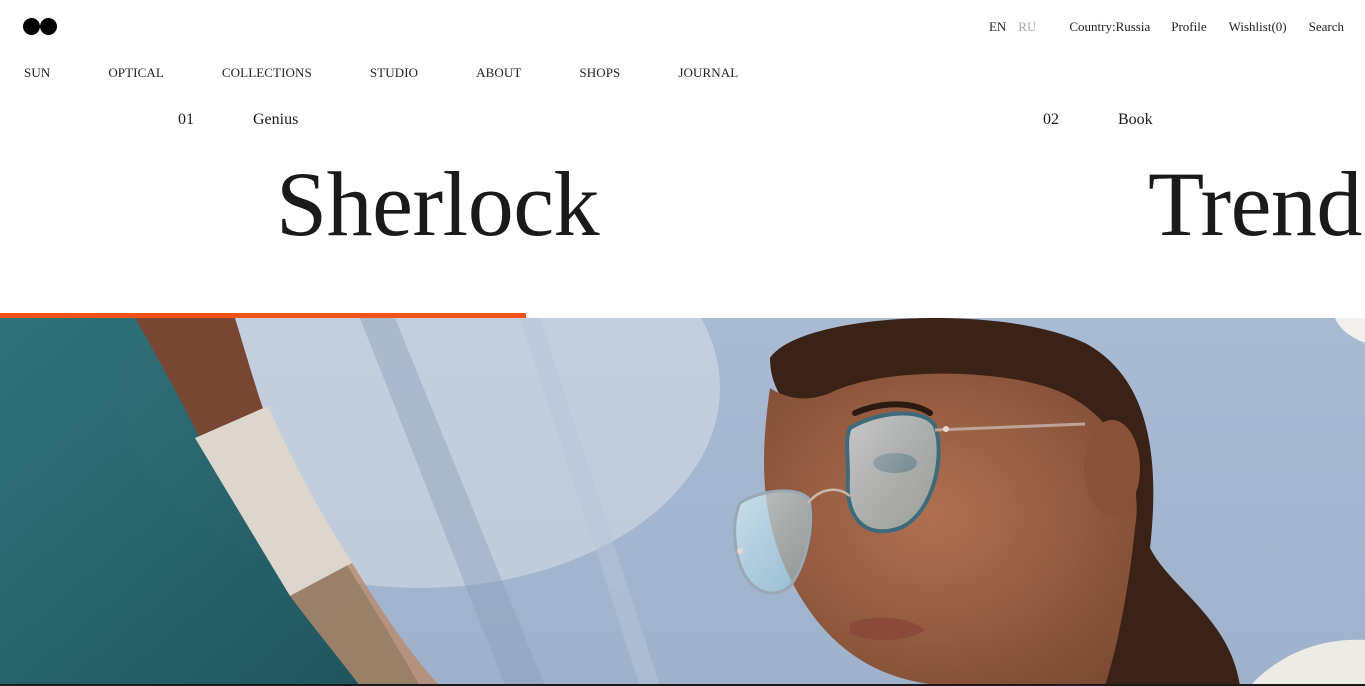  Describe the element at coordinates (186, 119) in the screenshot. I see `slide-1-number: 01` at that location.